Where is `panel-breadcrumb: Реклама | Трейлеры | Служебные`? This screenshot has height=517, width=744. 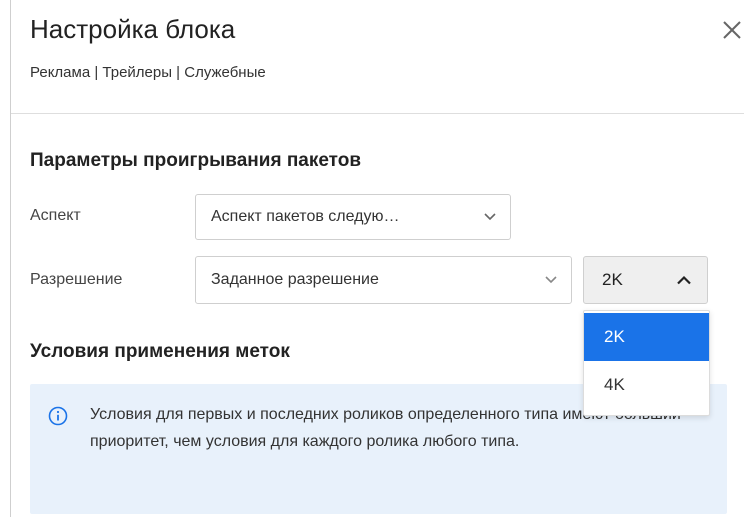
panel-breadcrumb: Реклама | Трейлеры | Служебные is located at coordinates (148, 72).